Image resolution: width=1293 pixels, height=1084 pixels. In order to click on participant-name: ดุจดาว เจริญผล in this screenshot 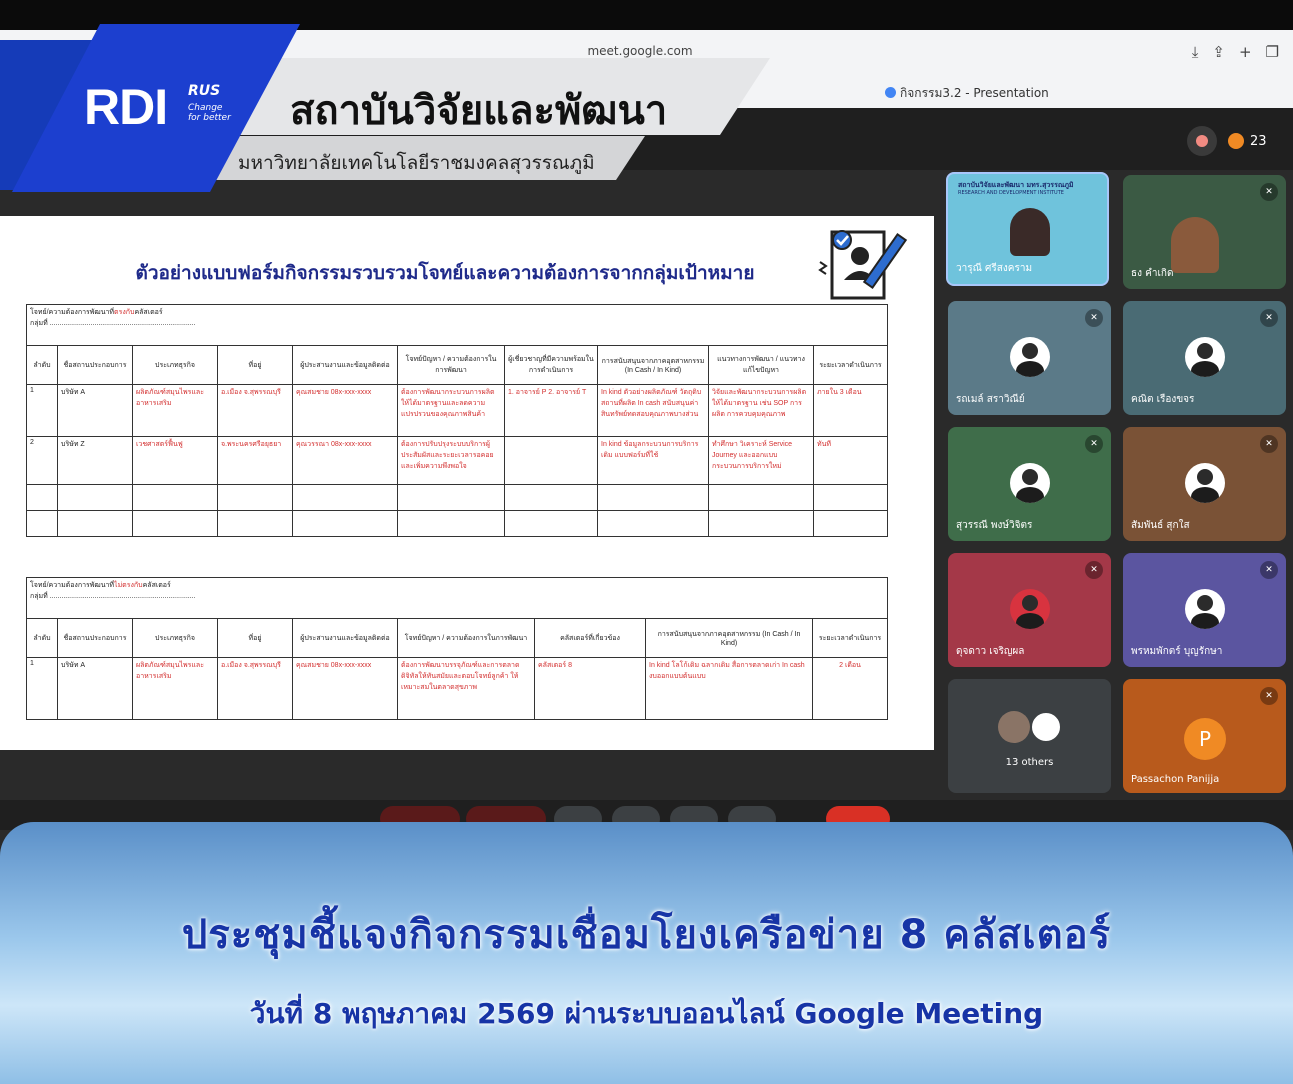, I will do `click(990, 651)`.